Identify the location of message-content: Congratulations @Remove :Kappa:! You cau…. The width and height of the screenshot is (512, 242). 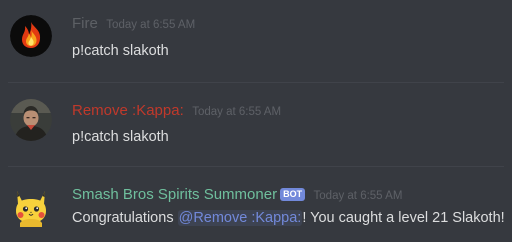
(288, 218).